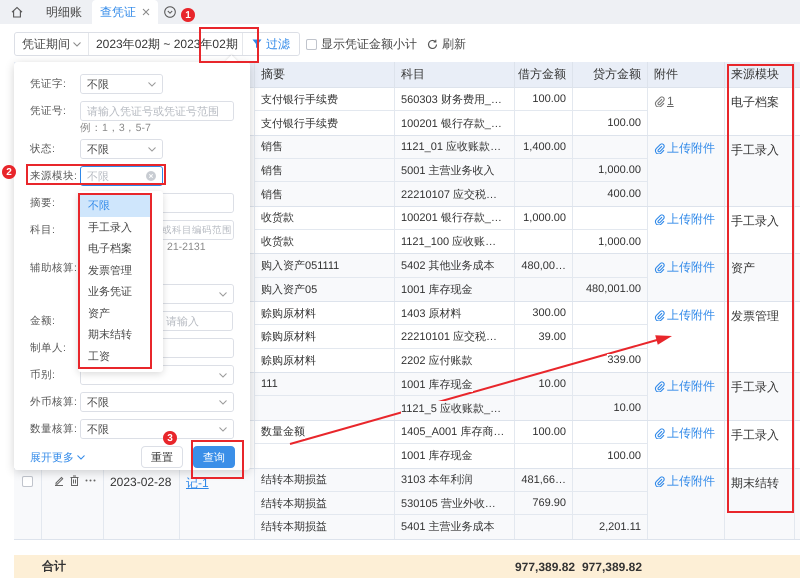 Image resolution: width=800 pixels, height=580 pixels. Describe the element at coordinates (43, 203) in the screenshot. I see `field-label: 摘要:` at that location.